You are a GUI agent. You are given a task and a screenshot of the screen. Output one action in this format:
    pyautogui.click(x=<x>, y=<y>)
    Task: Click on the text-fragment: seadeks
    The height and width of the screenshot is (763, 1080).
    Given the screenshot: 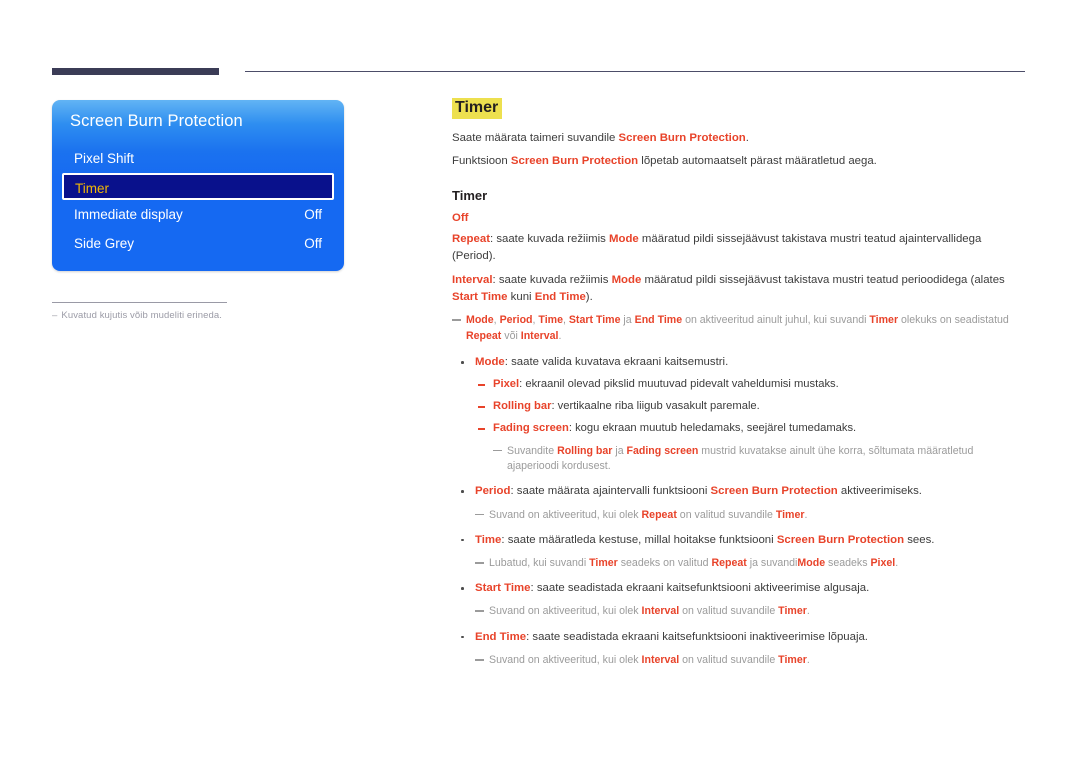 What is the action you would take?
    pyautogui.click(x=848, y=563)
    